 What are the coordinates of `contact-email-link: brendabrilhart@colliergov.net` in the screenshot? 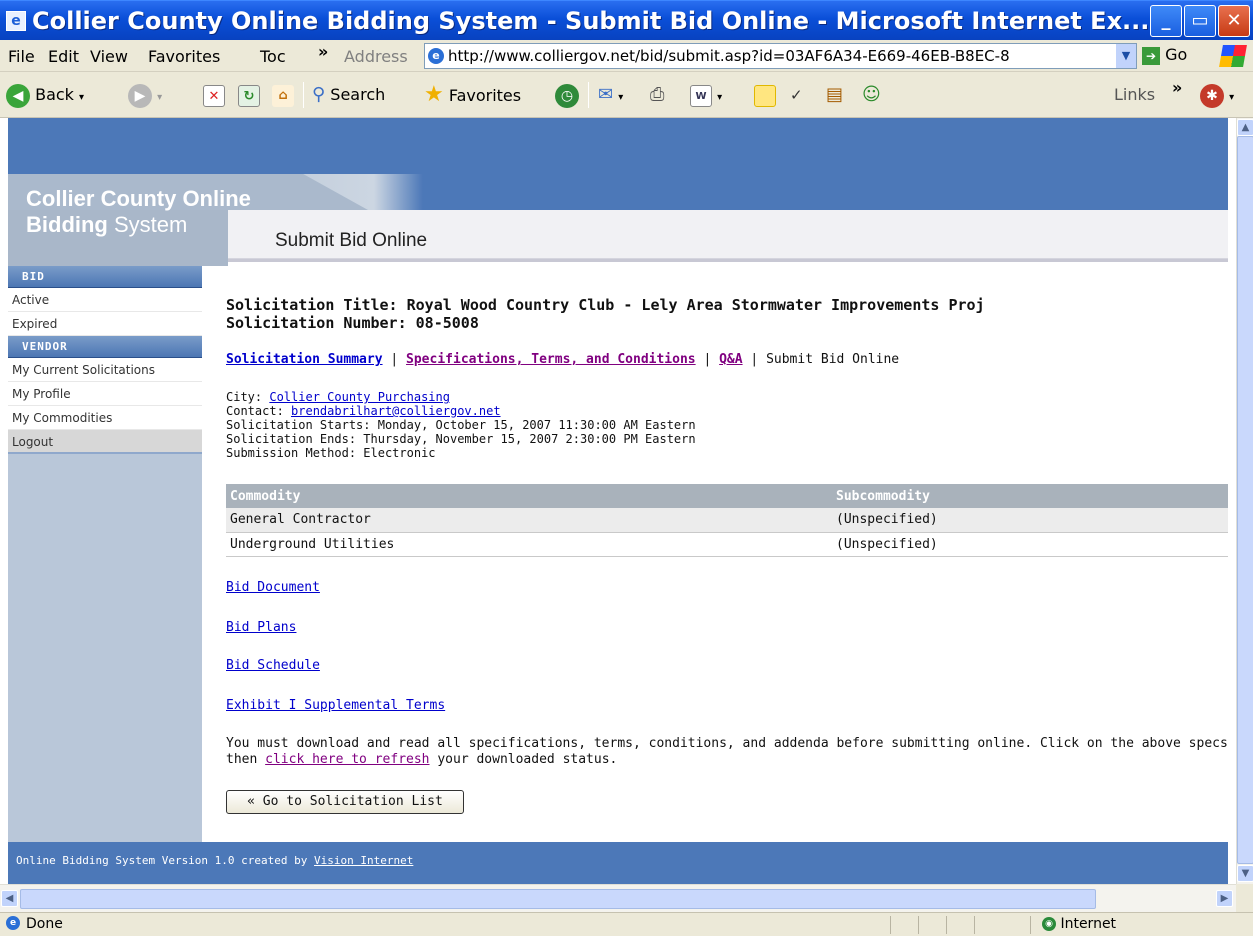 It's located at (396, 411).